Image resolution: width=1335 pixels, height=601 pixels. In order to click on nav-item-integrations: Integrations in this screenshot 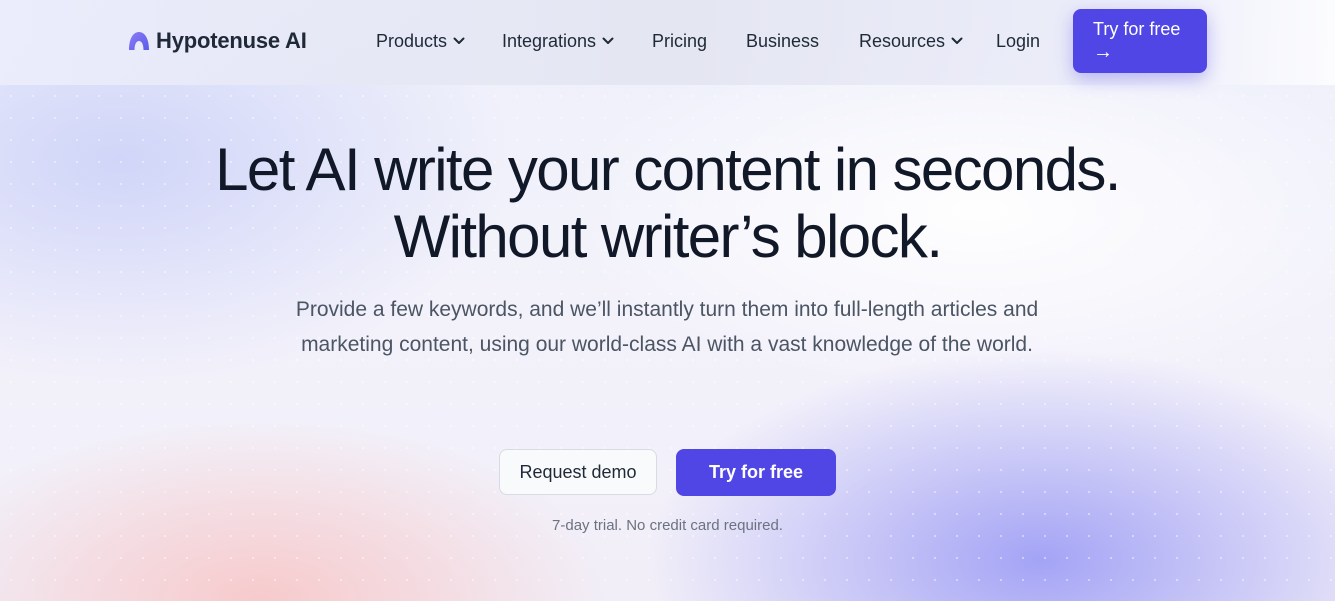, I will do `click(558, 41)`.